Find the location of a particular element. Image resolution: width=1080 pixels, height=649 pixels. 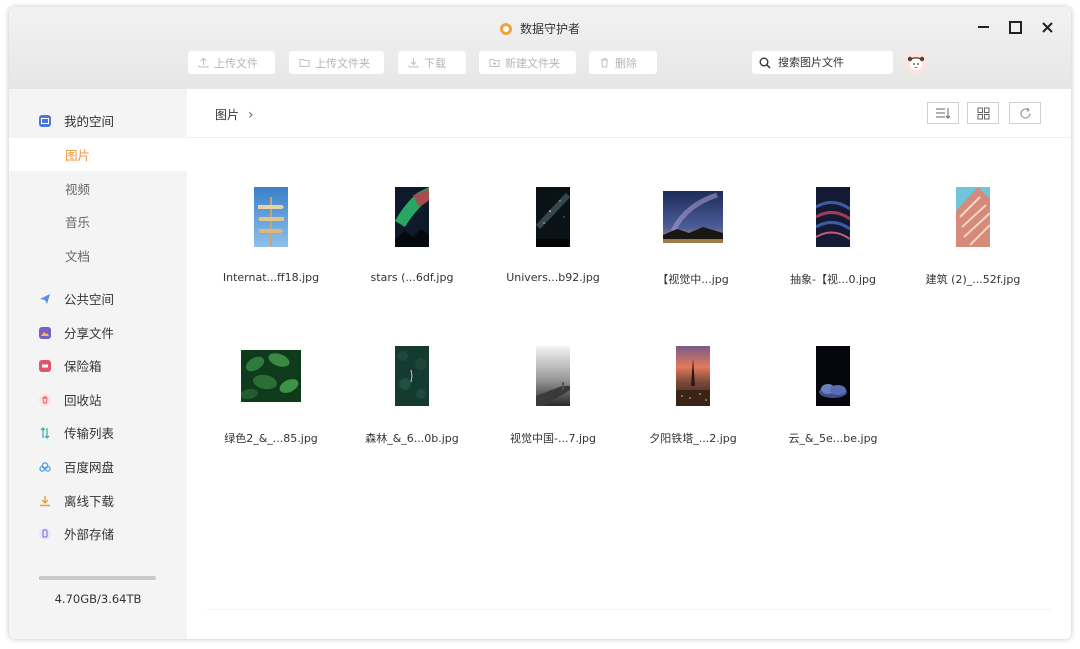

window-controls is located at coordinates (1015, 27).